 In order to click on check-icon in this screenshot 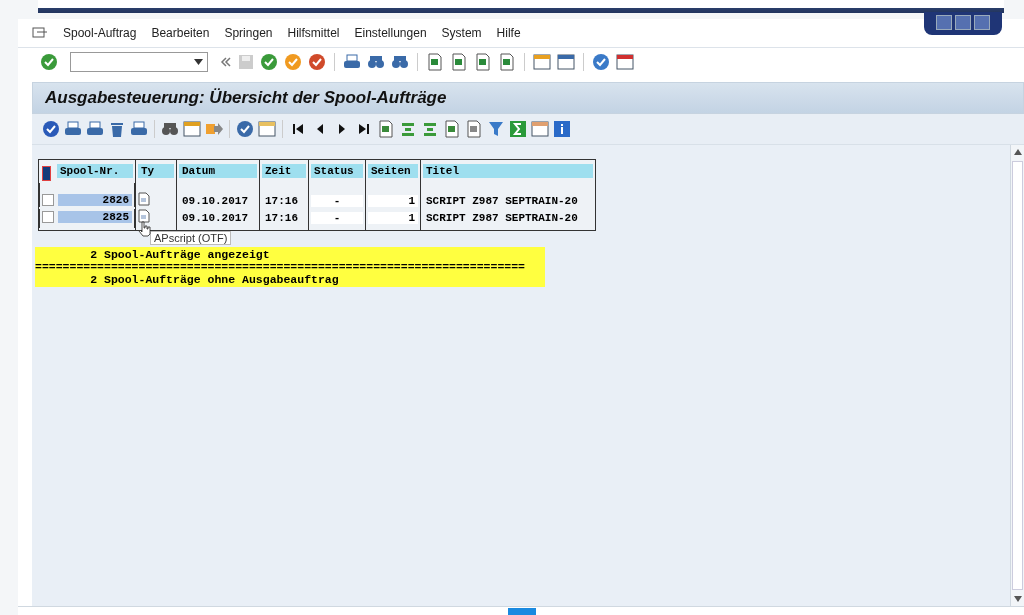, I will do `click(49, 62)`.